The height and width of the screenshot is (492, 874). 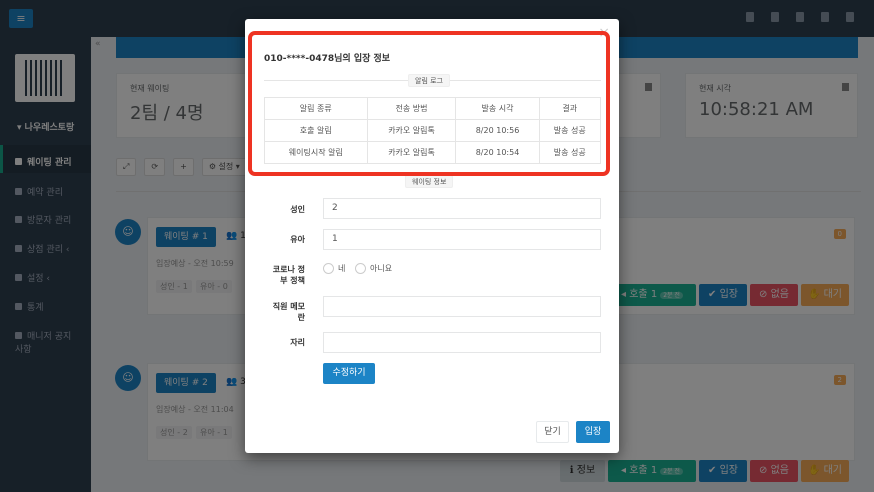 What do you see at coordinates (297, 239) in the screenshot?
I see `child-label: 유아` at bounding box center [297, 239].